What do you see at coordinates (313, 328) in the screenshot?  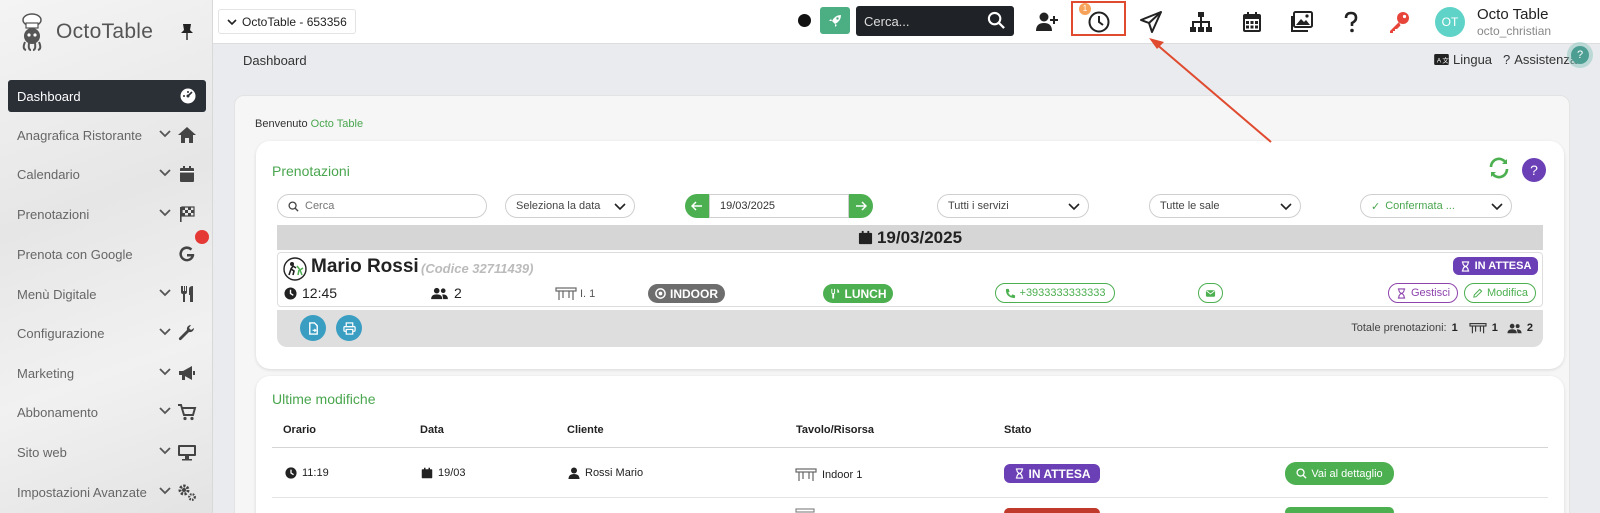 I see `export-button` at bounding box center [313, 328].